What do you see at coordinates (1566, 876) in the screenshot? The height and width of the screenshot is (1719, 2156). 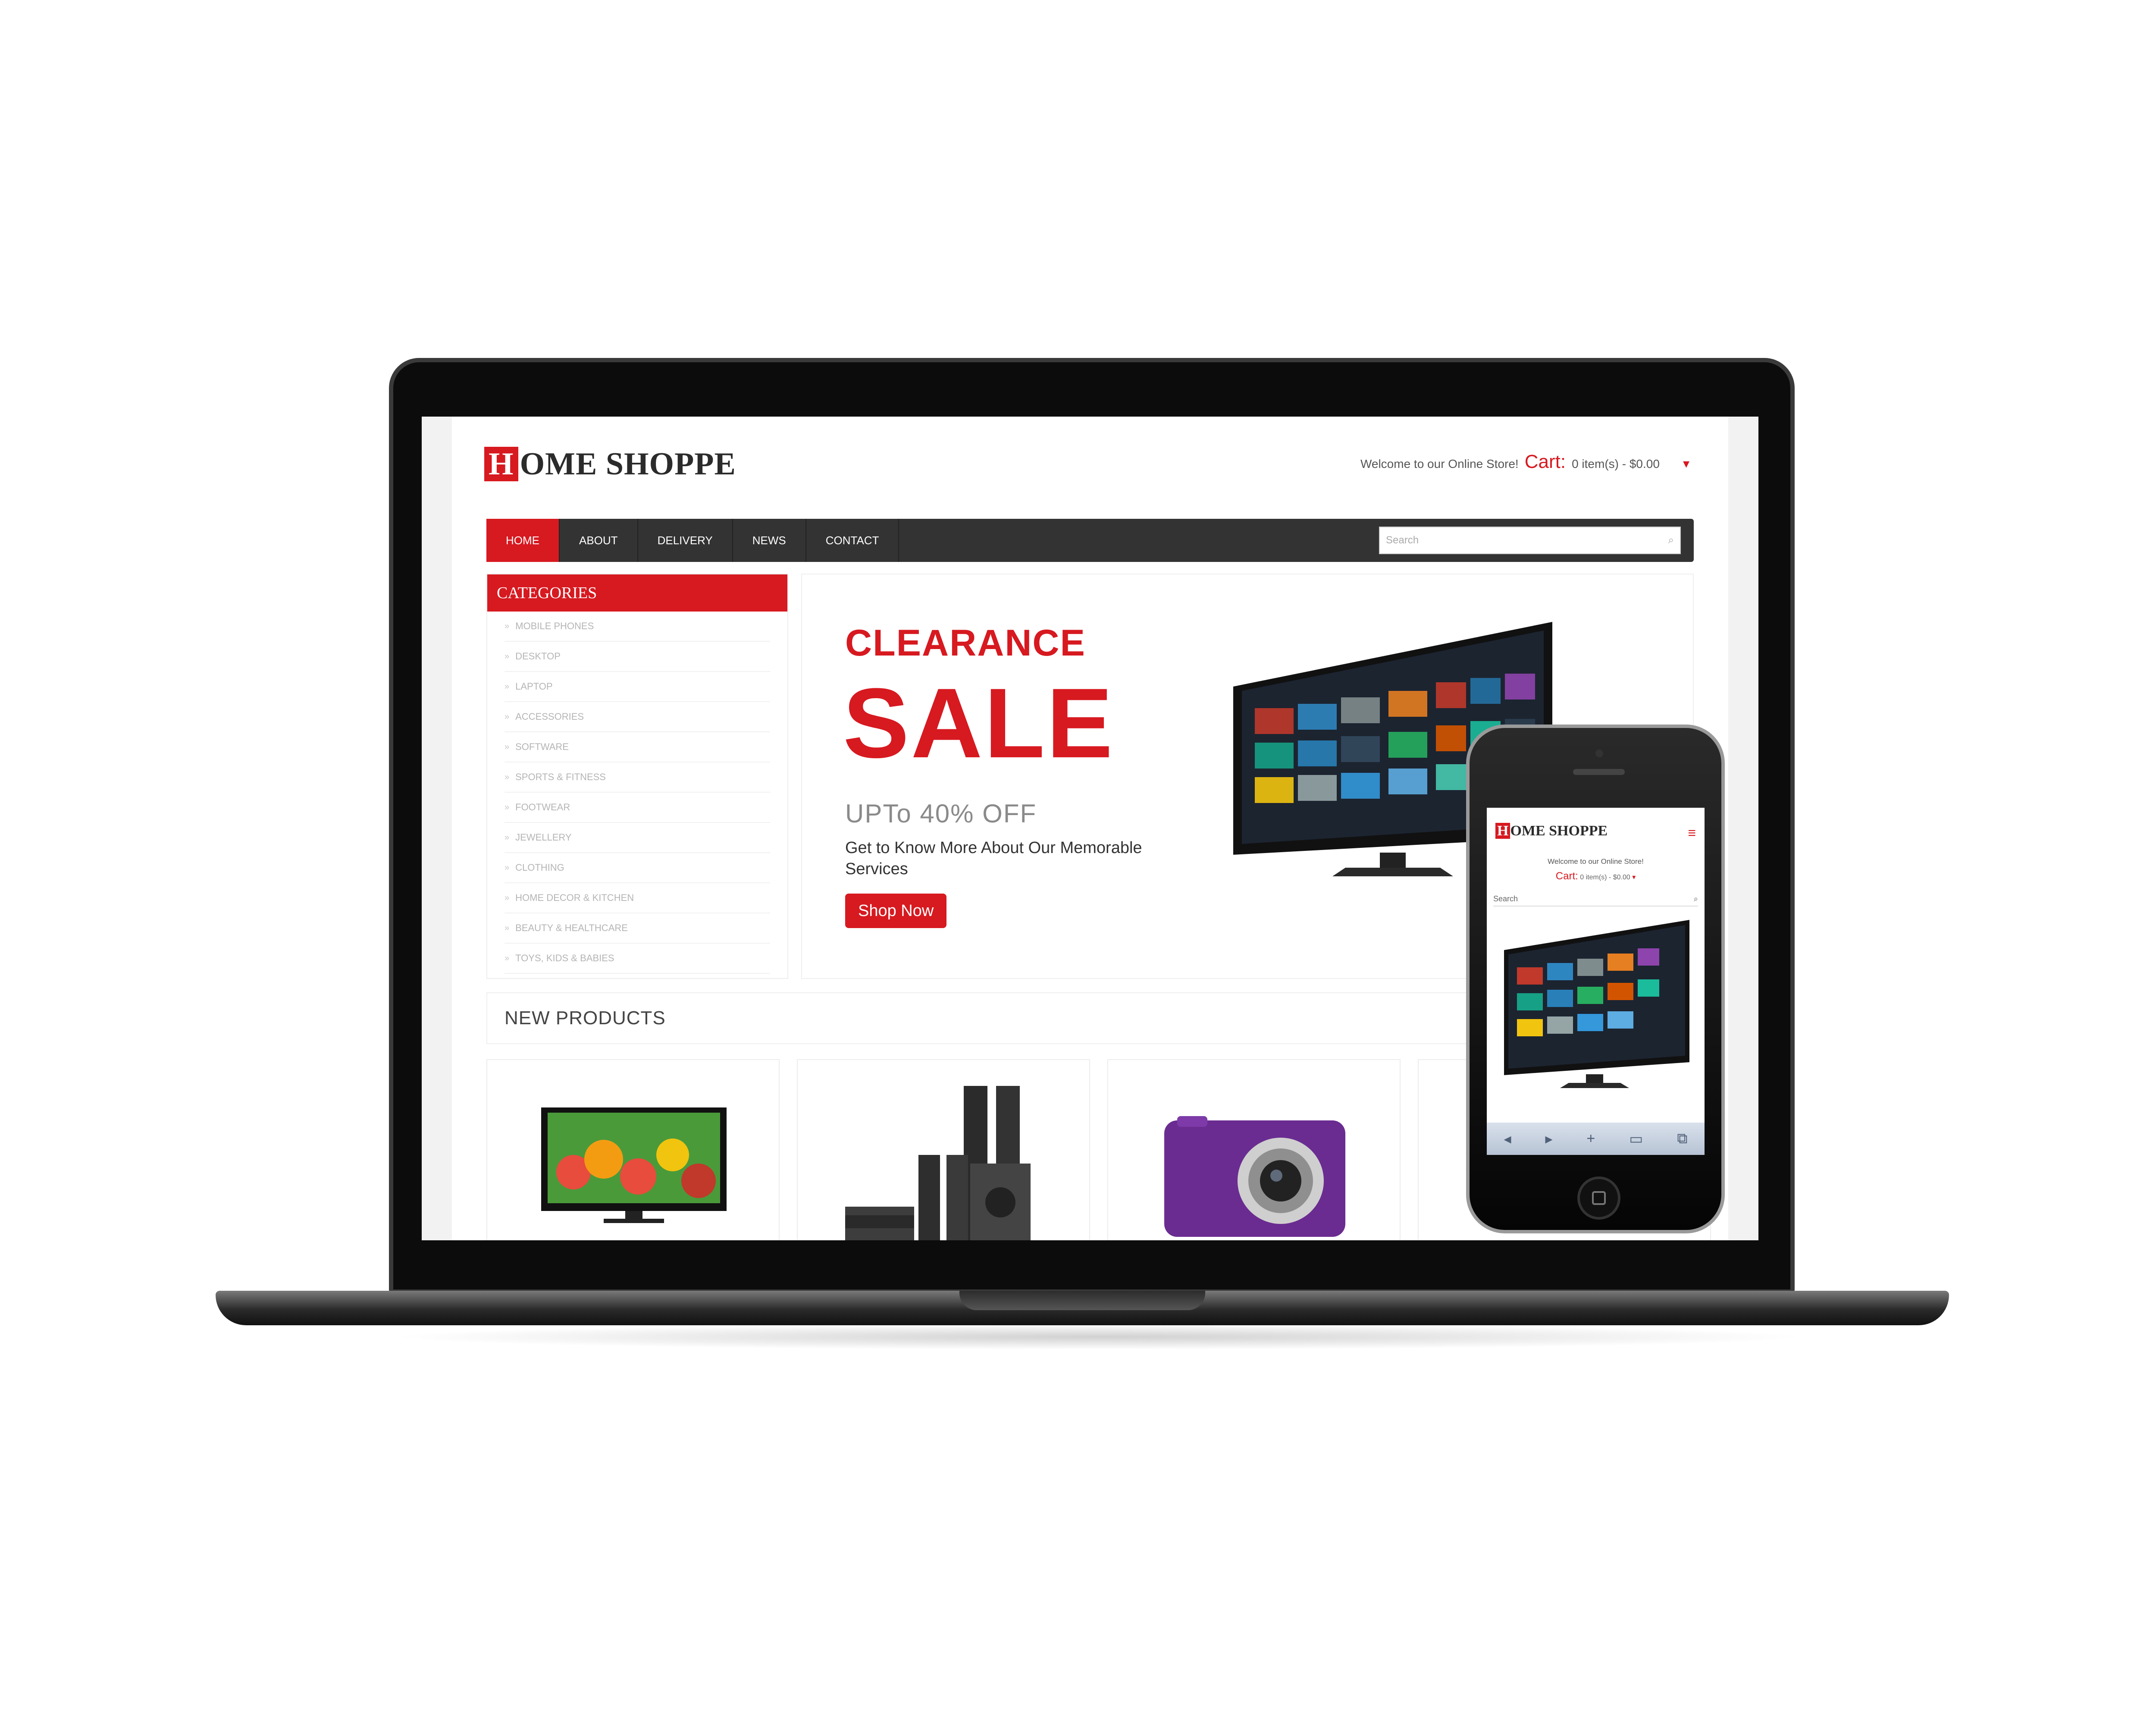 I see `phone-cart-label: Cart:` at bounding box center [1566, 876].